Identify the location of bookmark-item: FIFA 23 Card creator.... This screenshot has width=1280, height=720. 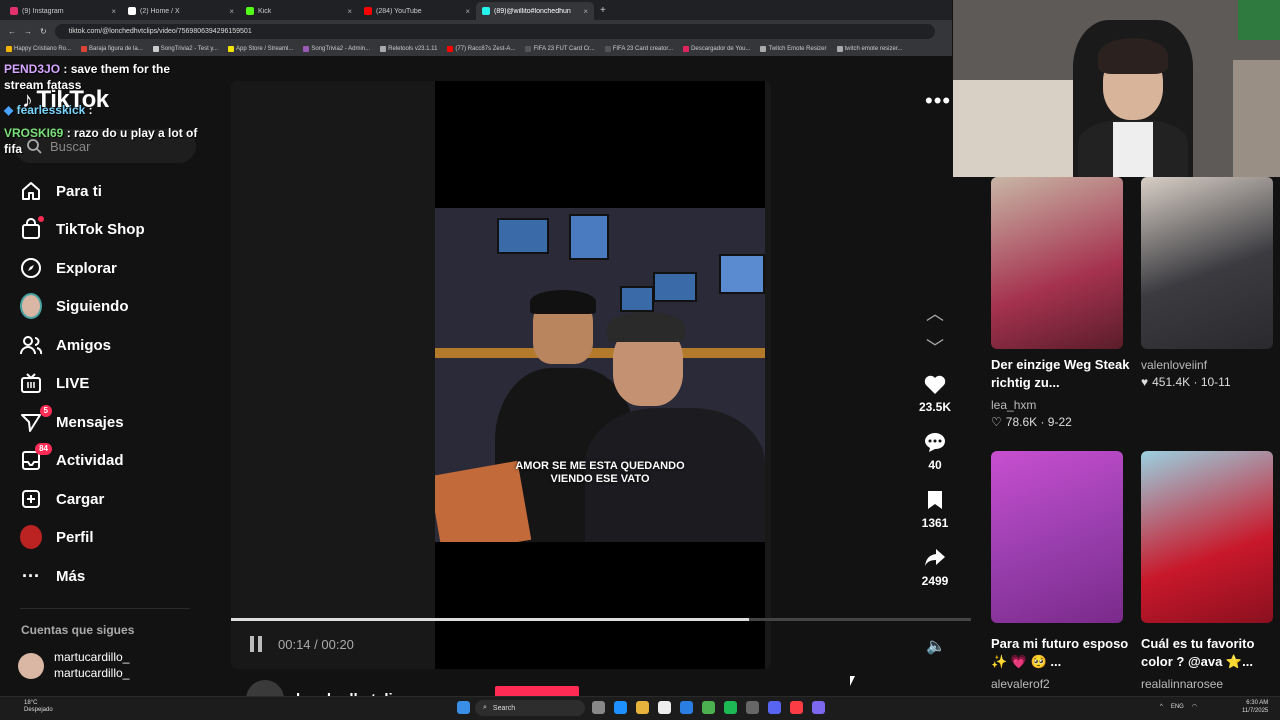
(638, 49).